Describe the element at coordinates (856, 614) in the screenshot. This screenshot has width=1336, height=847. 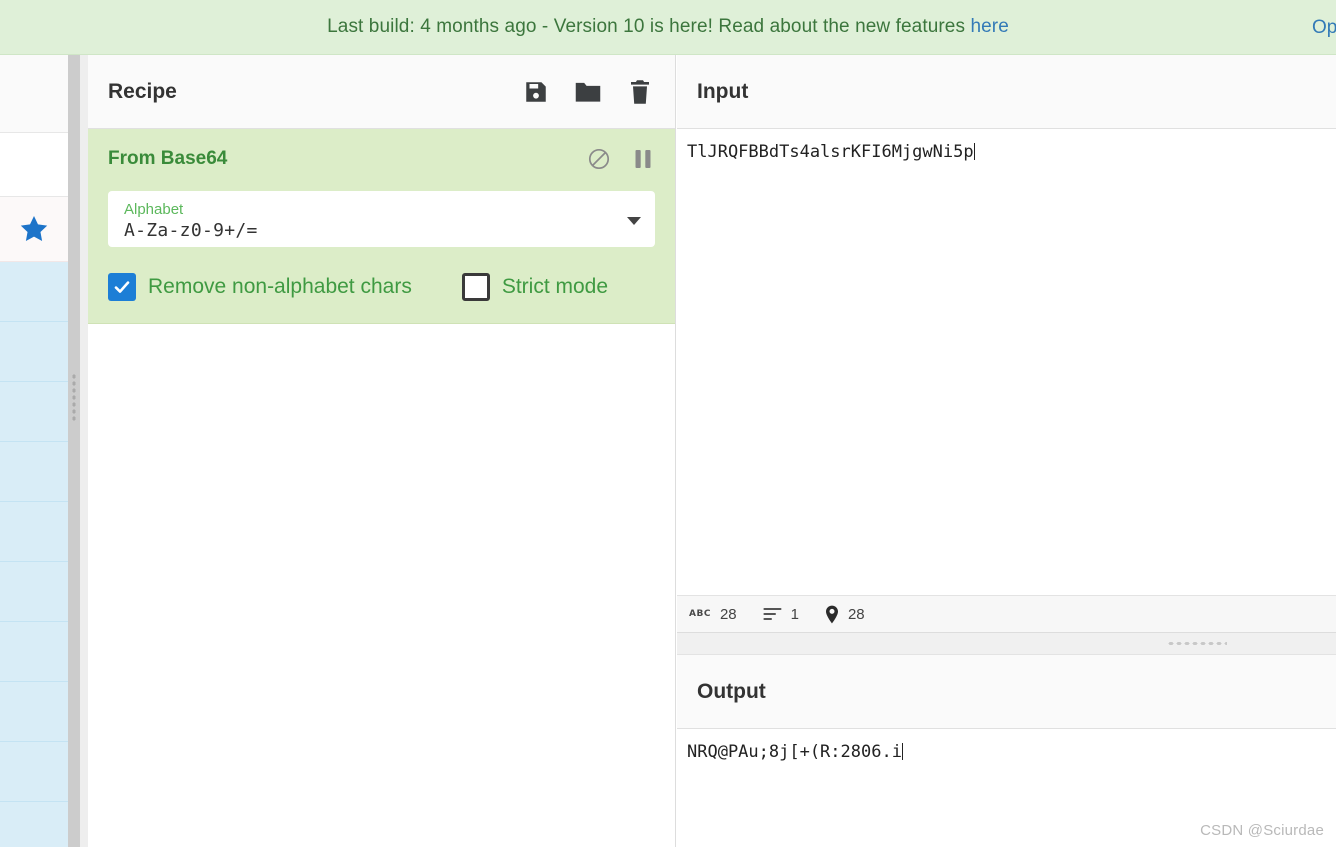
I see `status-position-value: 28` at that location.